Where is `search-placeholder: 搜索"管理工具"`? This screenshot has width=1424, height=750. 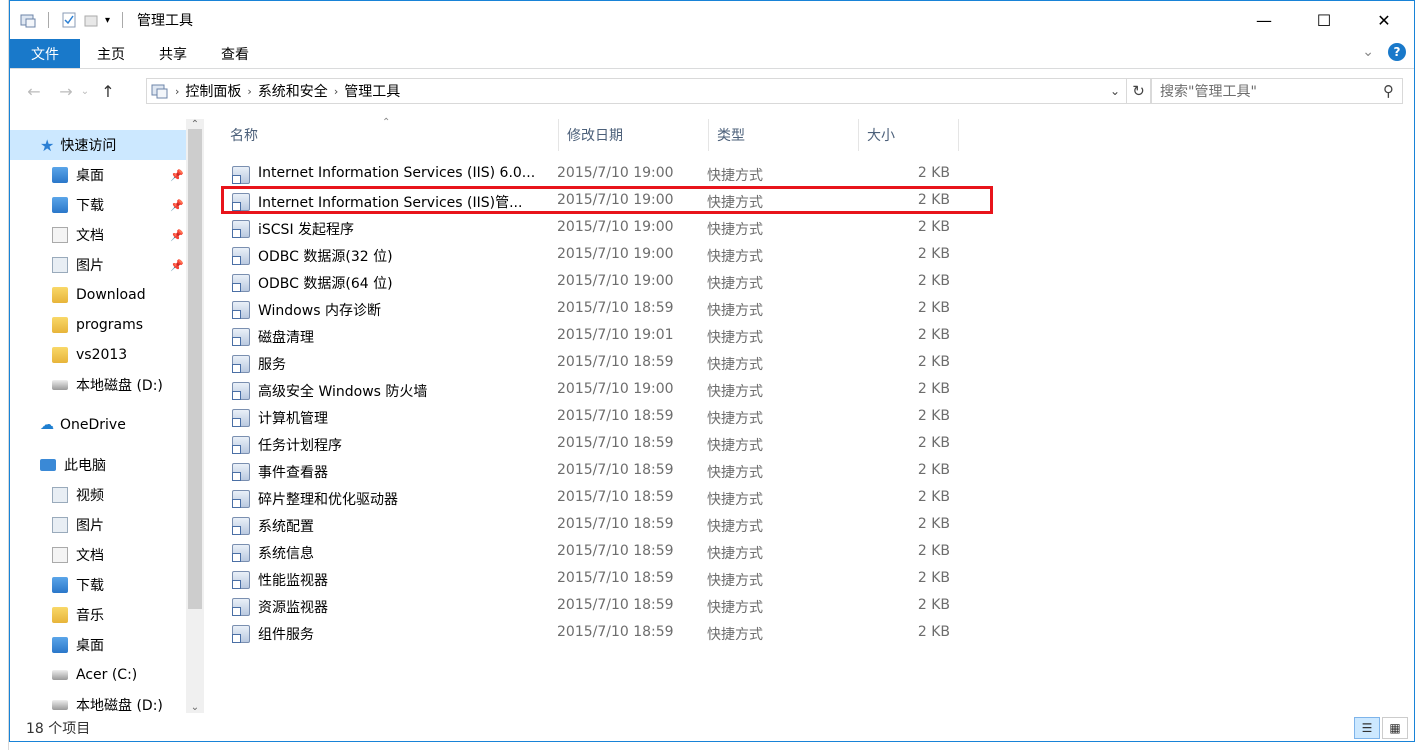
search-placeholder: 搜索"管理工具" is located at coordinates (1208, 92).